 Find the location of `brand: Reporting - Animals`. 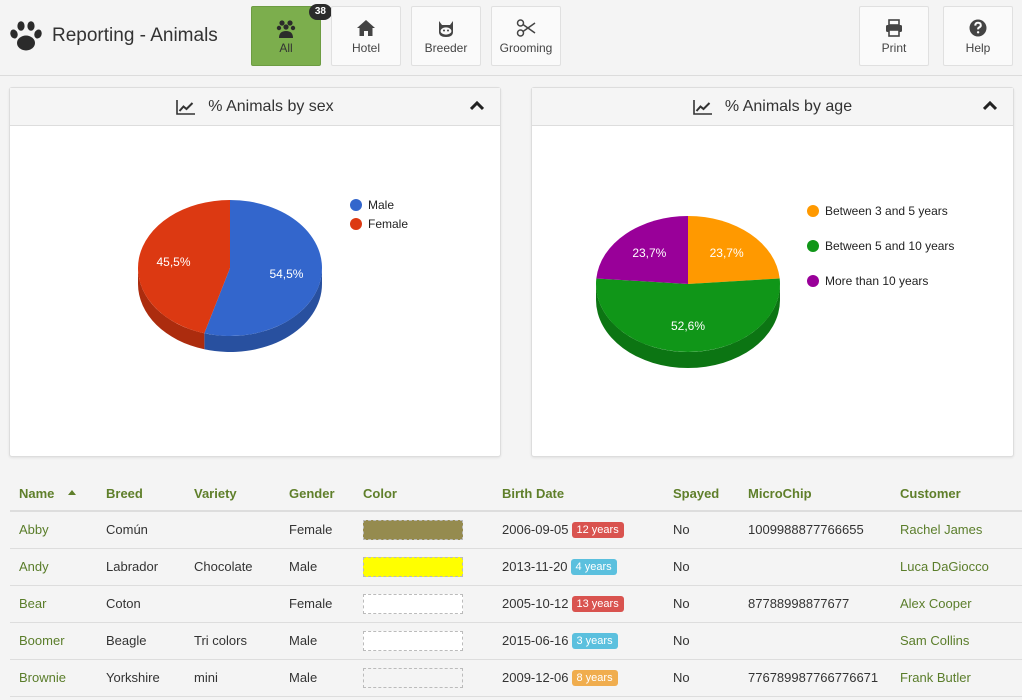

brand: Reporting - Animals is located at coordinates (113, 36).